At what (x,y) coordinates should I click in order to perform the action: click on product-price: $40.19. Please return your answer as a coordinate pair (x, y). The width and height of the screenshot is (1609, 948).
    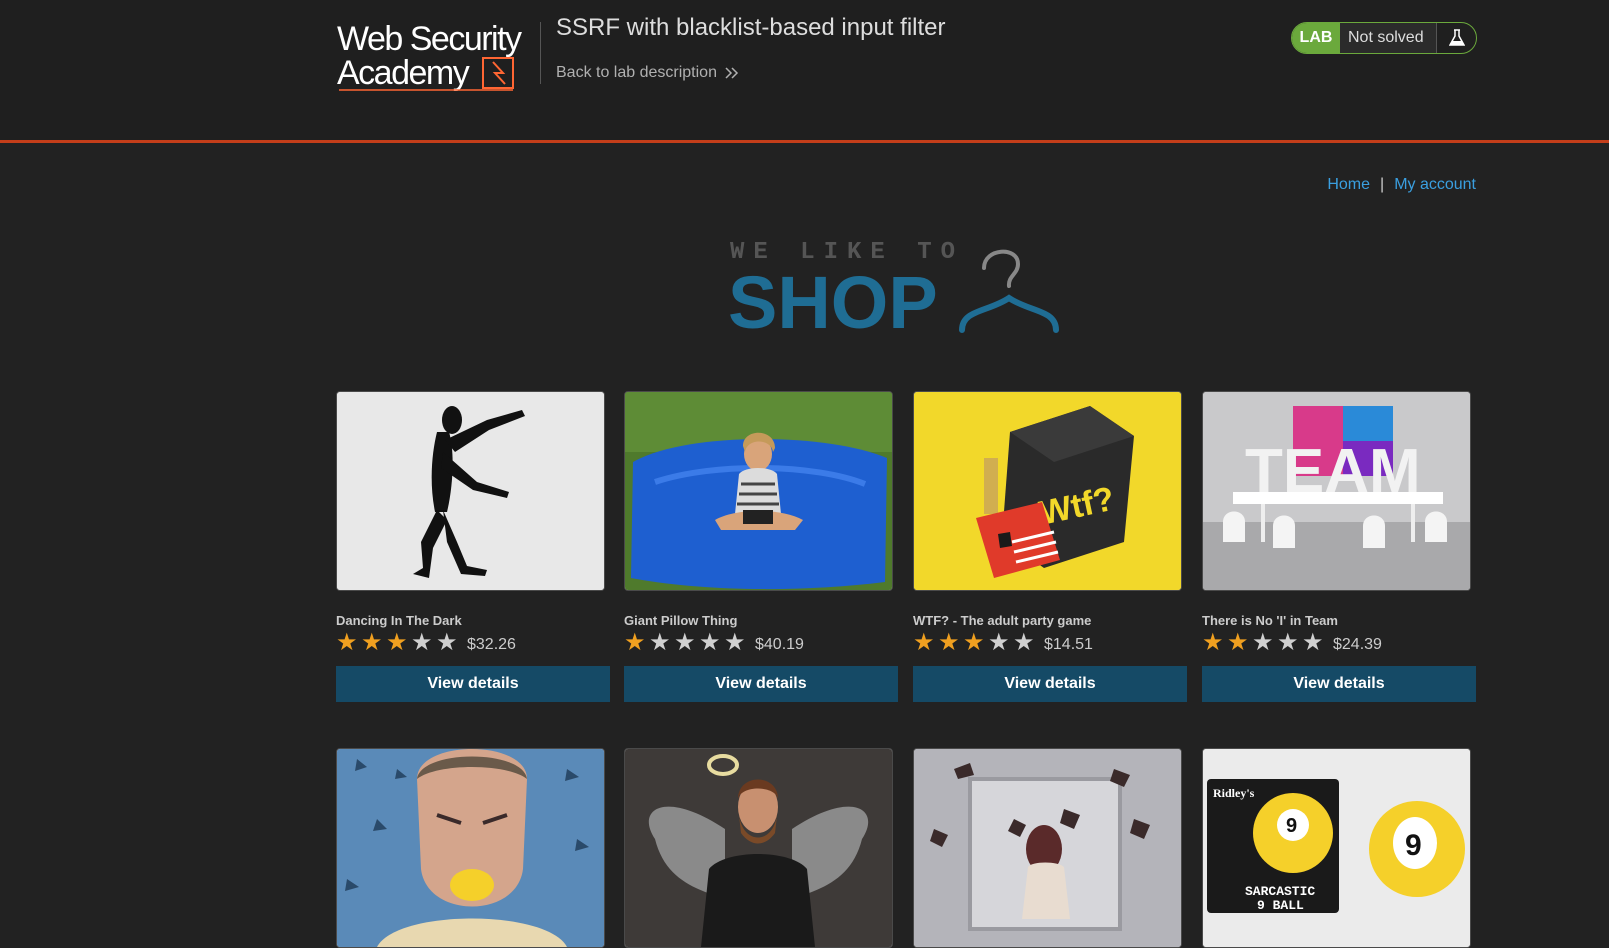
    Looking at the image, I should click on (779, 644).